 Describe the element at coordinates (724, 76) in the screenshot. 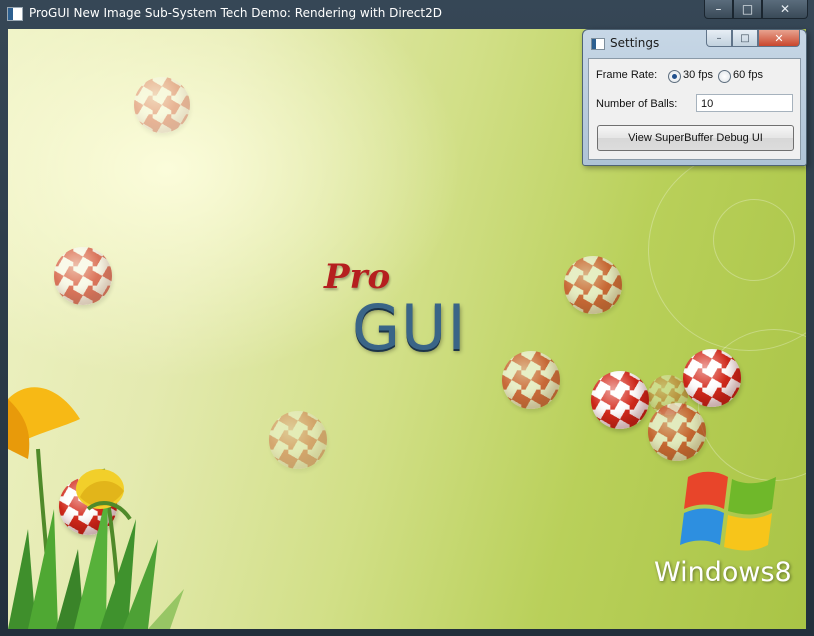

I see `frame-rate-60-radio` at that location.